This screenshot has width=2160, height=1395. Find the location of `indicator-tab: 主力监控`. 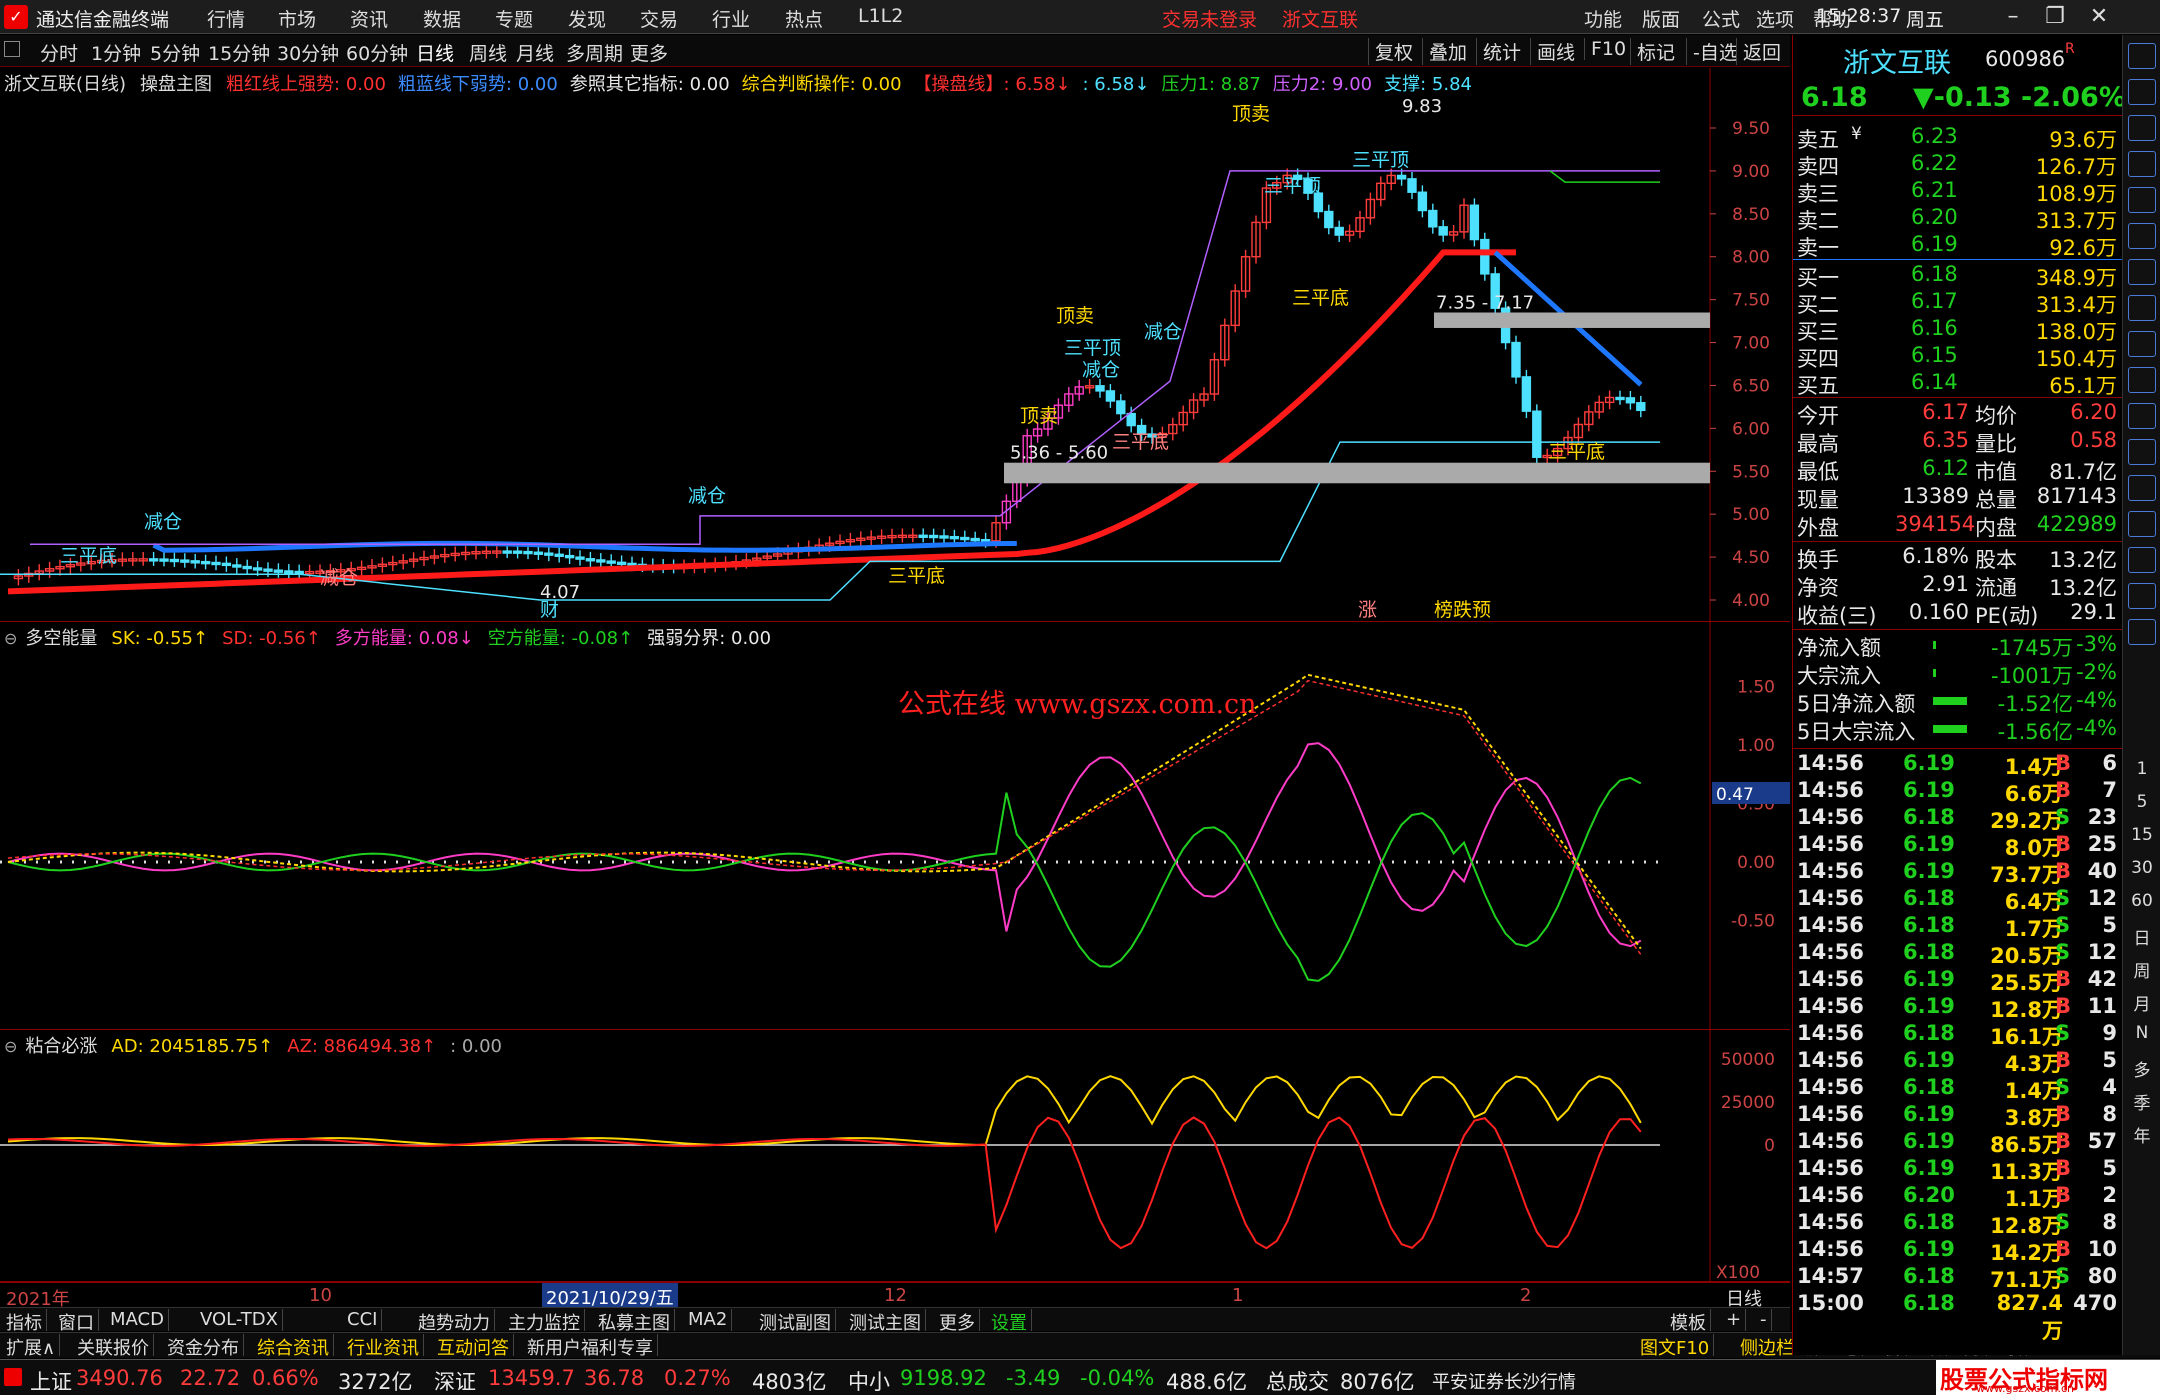

indicator-tab: 主力监控 is located at coordinates (544, 1321).